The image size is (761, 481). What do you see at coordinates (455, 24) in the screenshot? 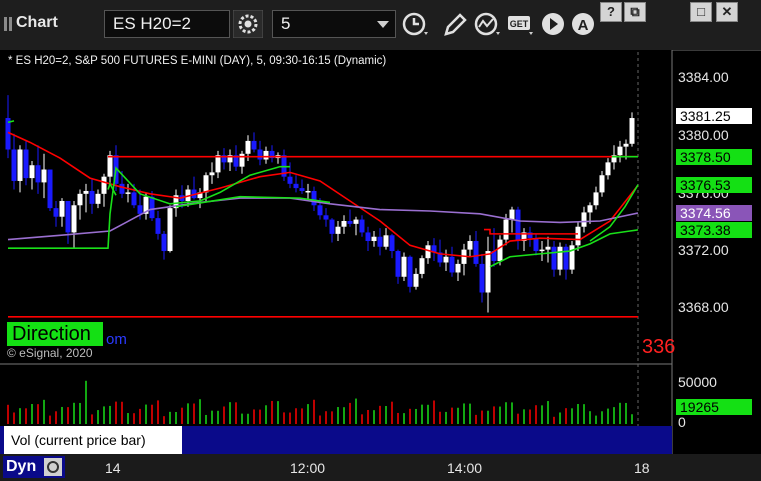
I see `pencil-icon` at bounding box center [455, 24].